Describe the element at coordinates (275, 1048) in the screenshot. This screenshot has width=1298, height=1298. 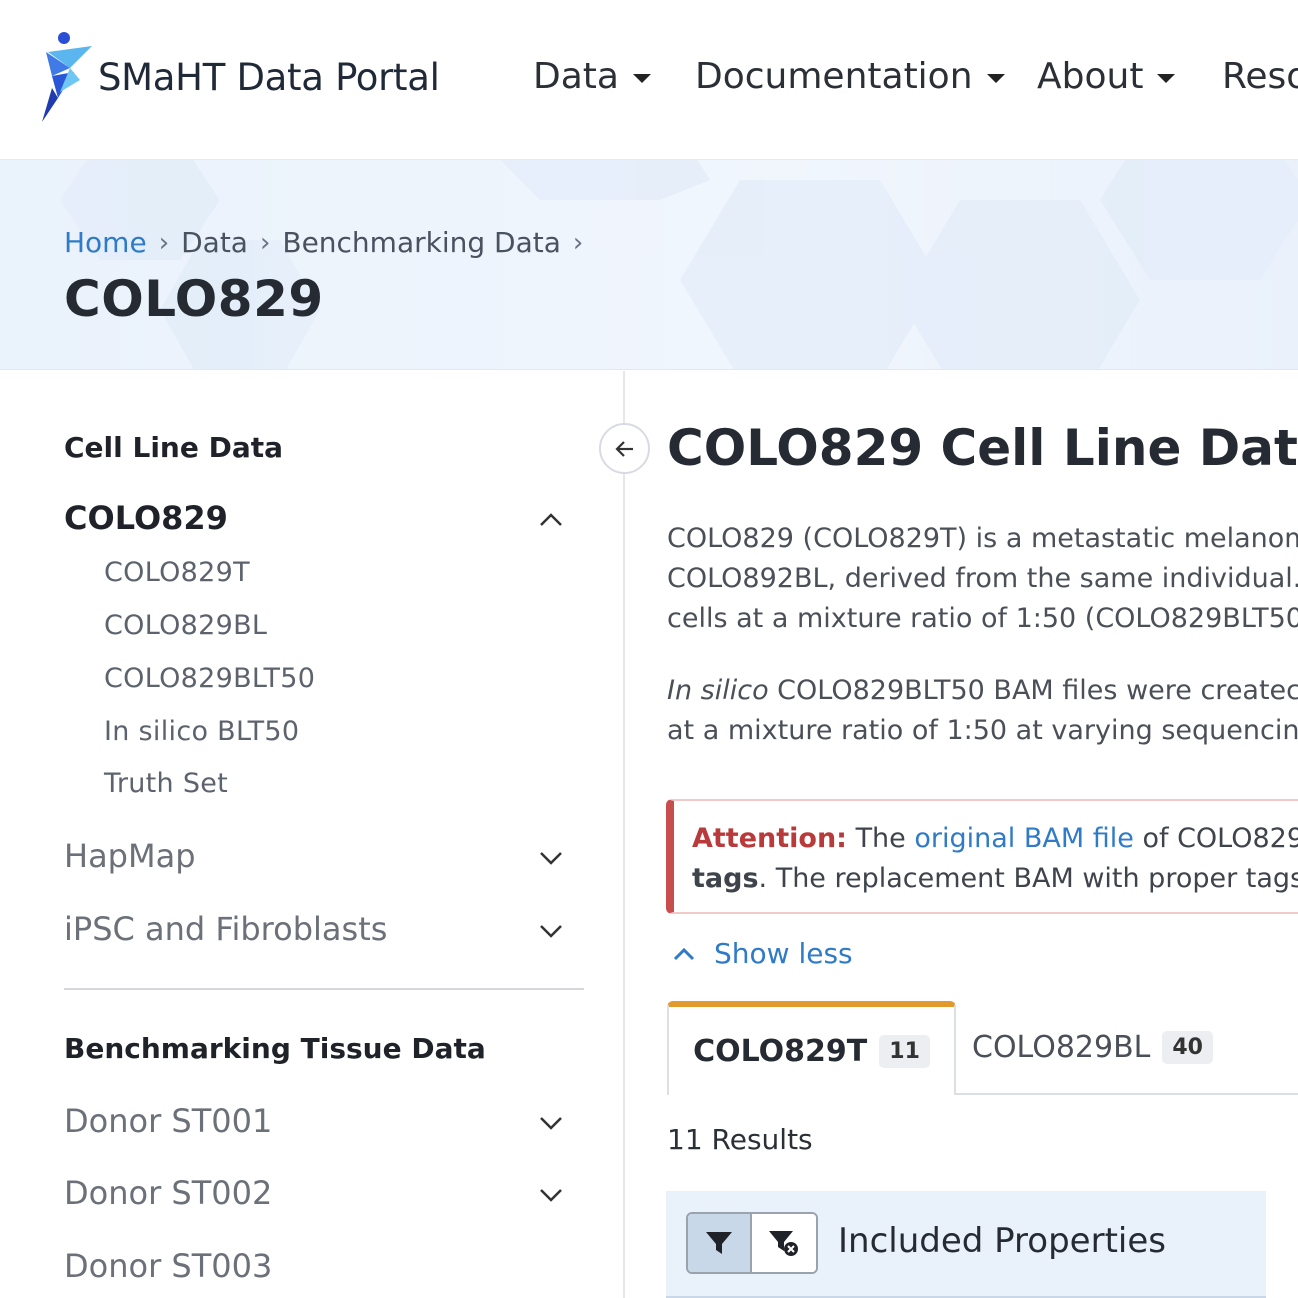
I see `tissue-data-heading: Benchmarking Tissue Data` at that location.